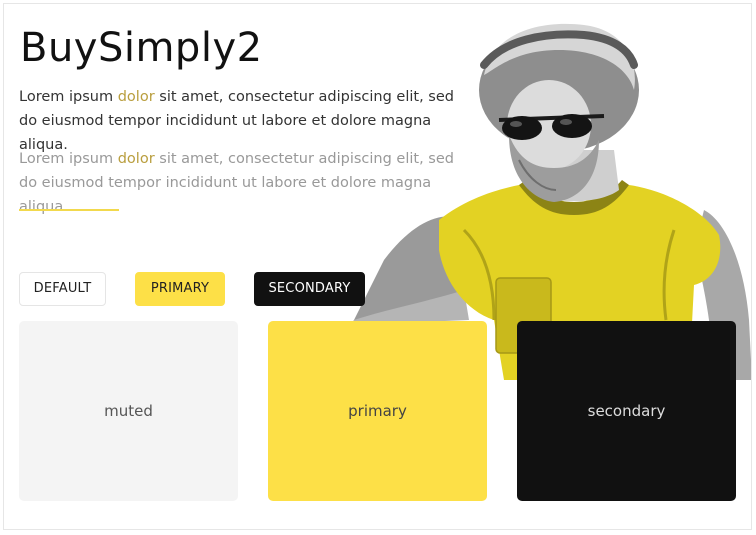 The height and width of the screenshot is (535, 756). I want to click on muted-tile-label: muted, so click(128, 411).